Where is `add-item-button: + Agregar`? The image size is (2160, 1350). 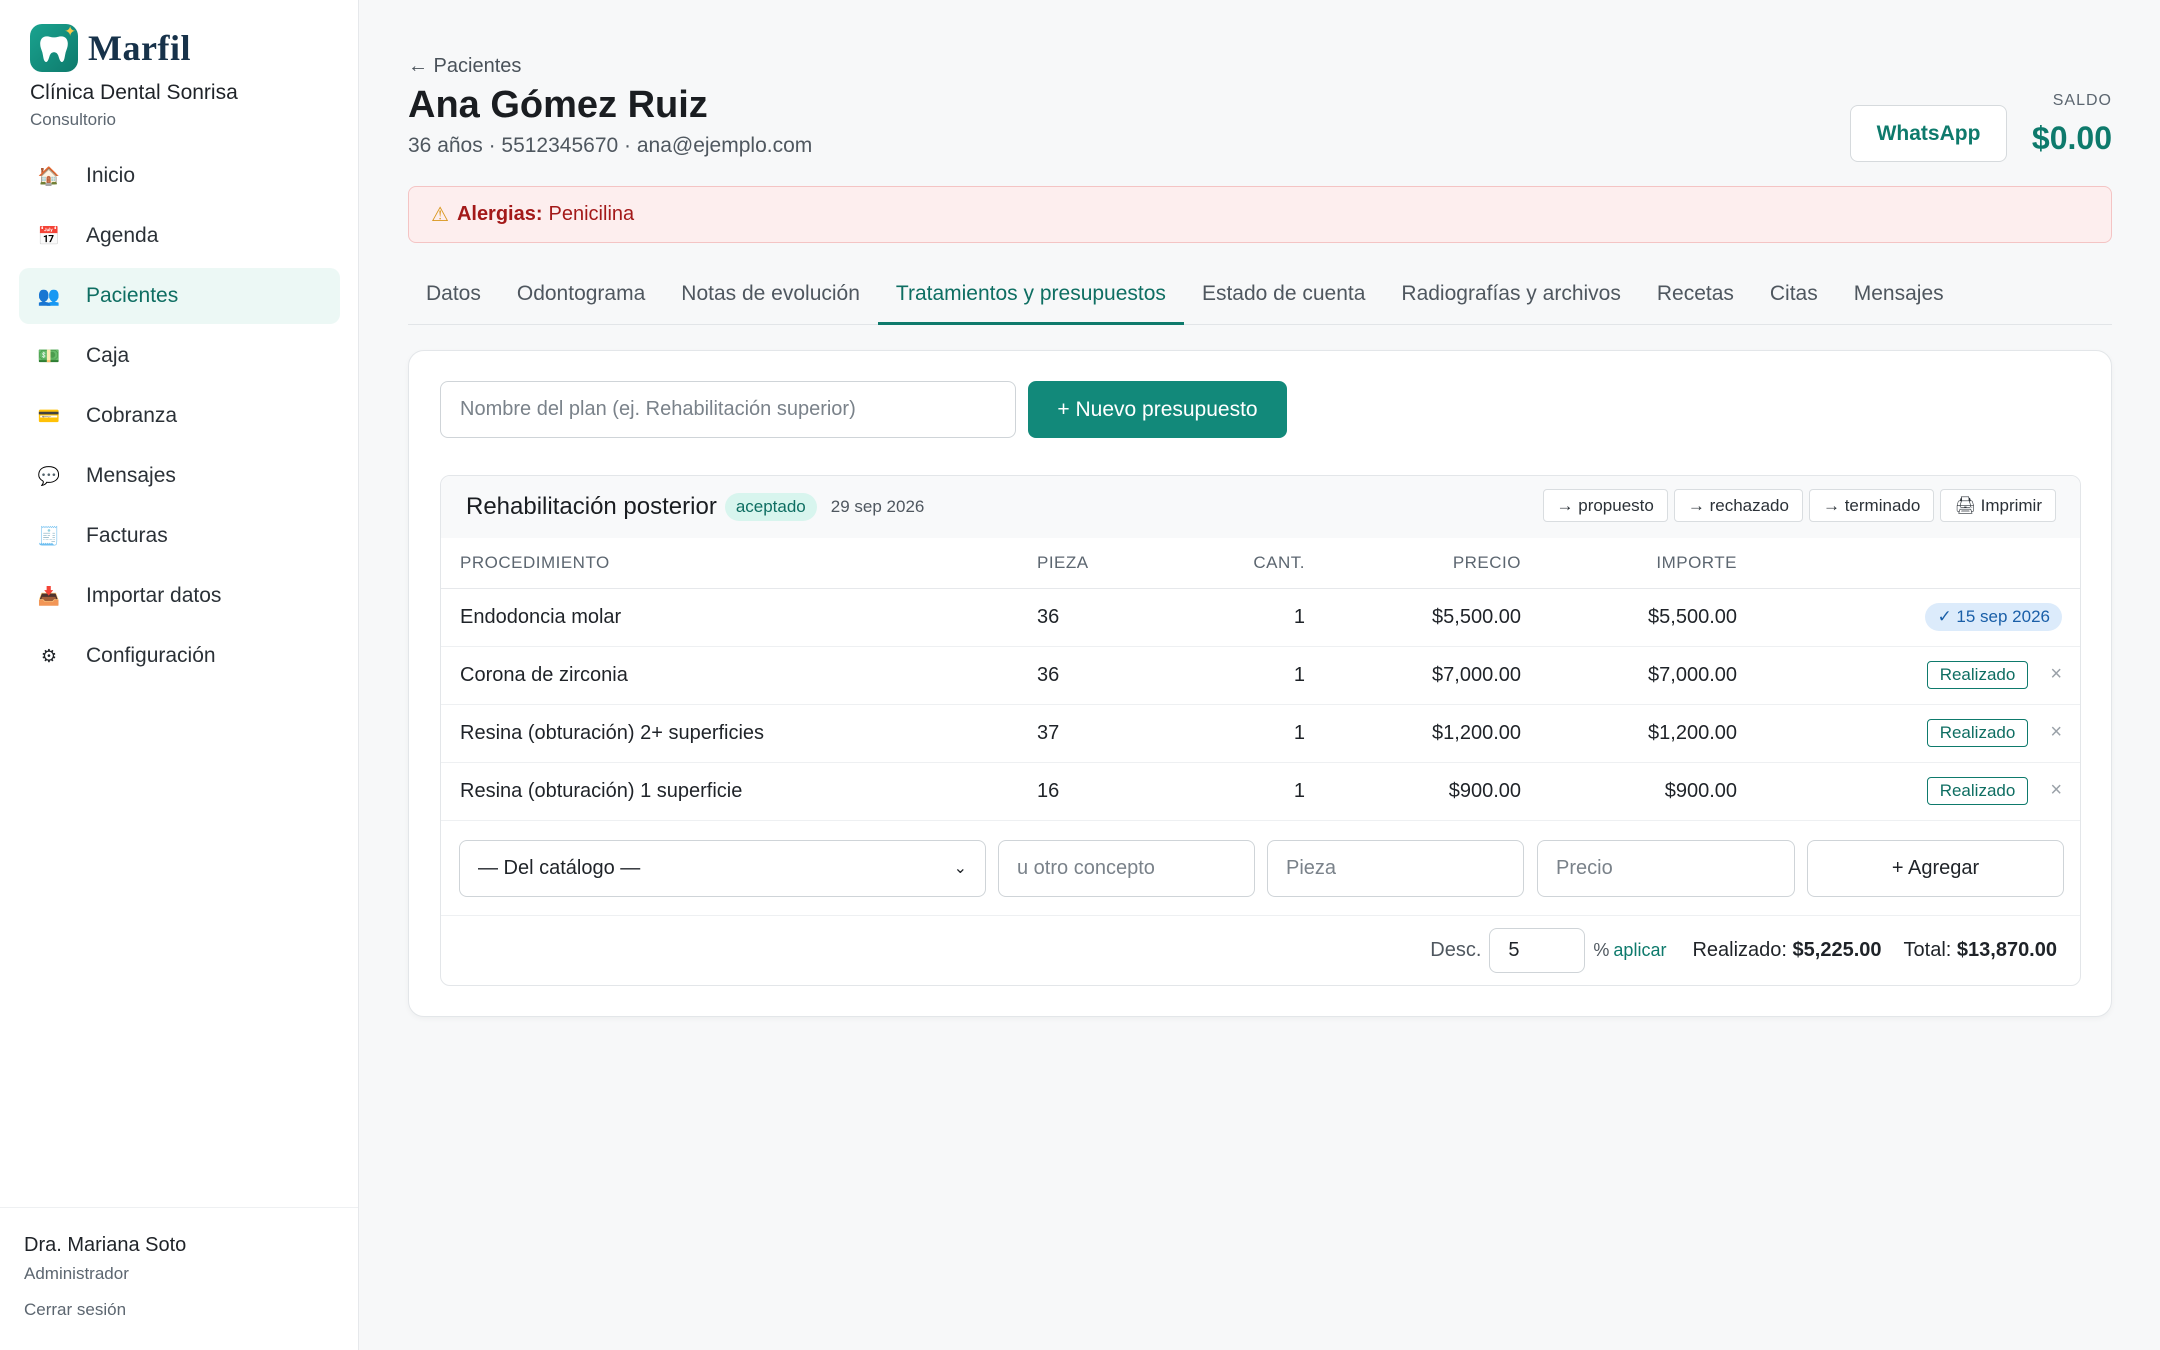 add-item-button: + Agregar is located at coordinates (1935, 868).